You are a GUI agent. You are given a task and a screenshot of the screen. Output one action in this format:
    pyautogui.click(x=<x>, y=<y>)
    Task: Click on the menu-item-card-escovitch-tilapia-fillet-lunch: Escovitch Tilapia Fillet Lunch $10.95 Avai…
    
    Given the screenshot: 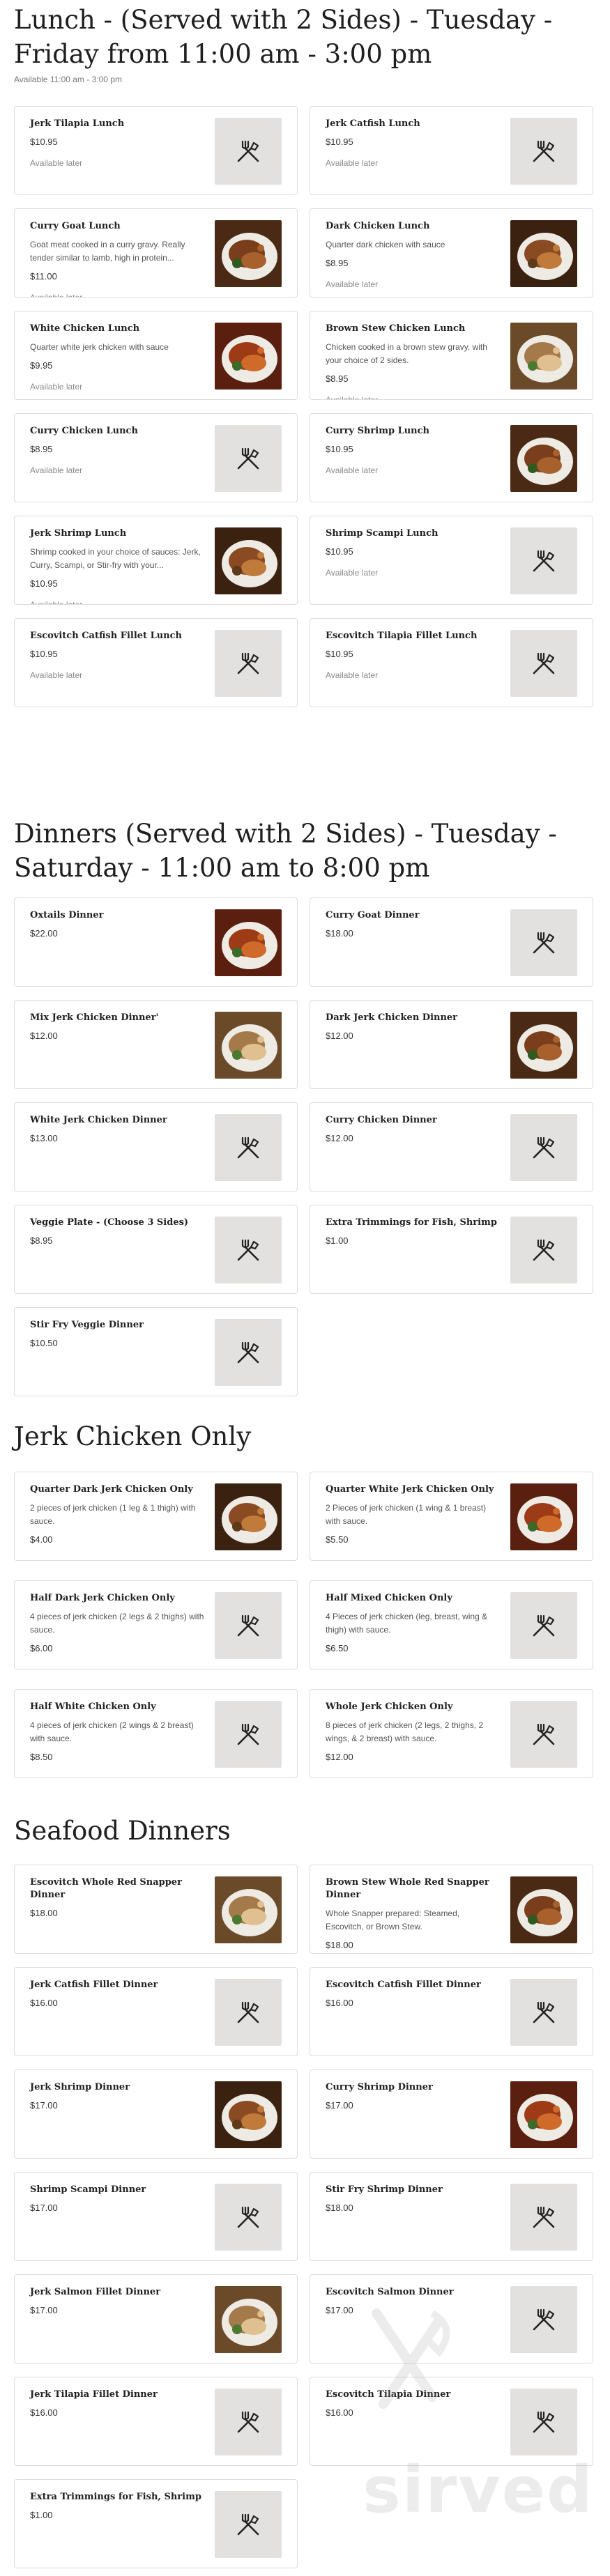 What is the action you would take?
    pyautogui.click(x=451, y=662)
    